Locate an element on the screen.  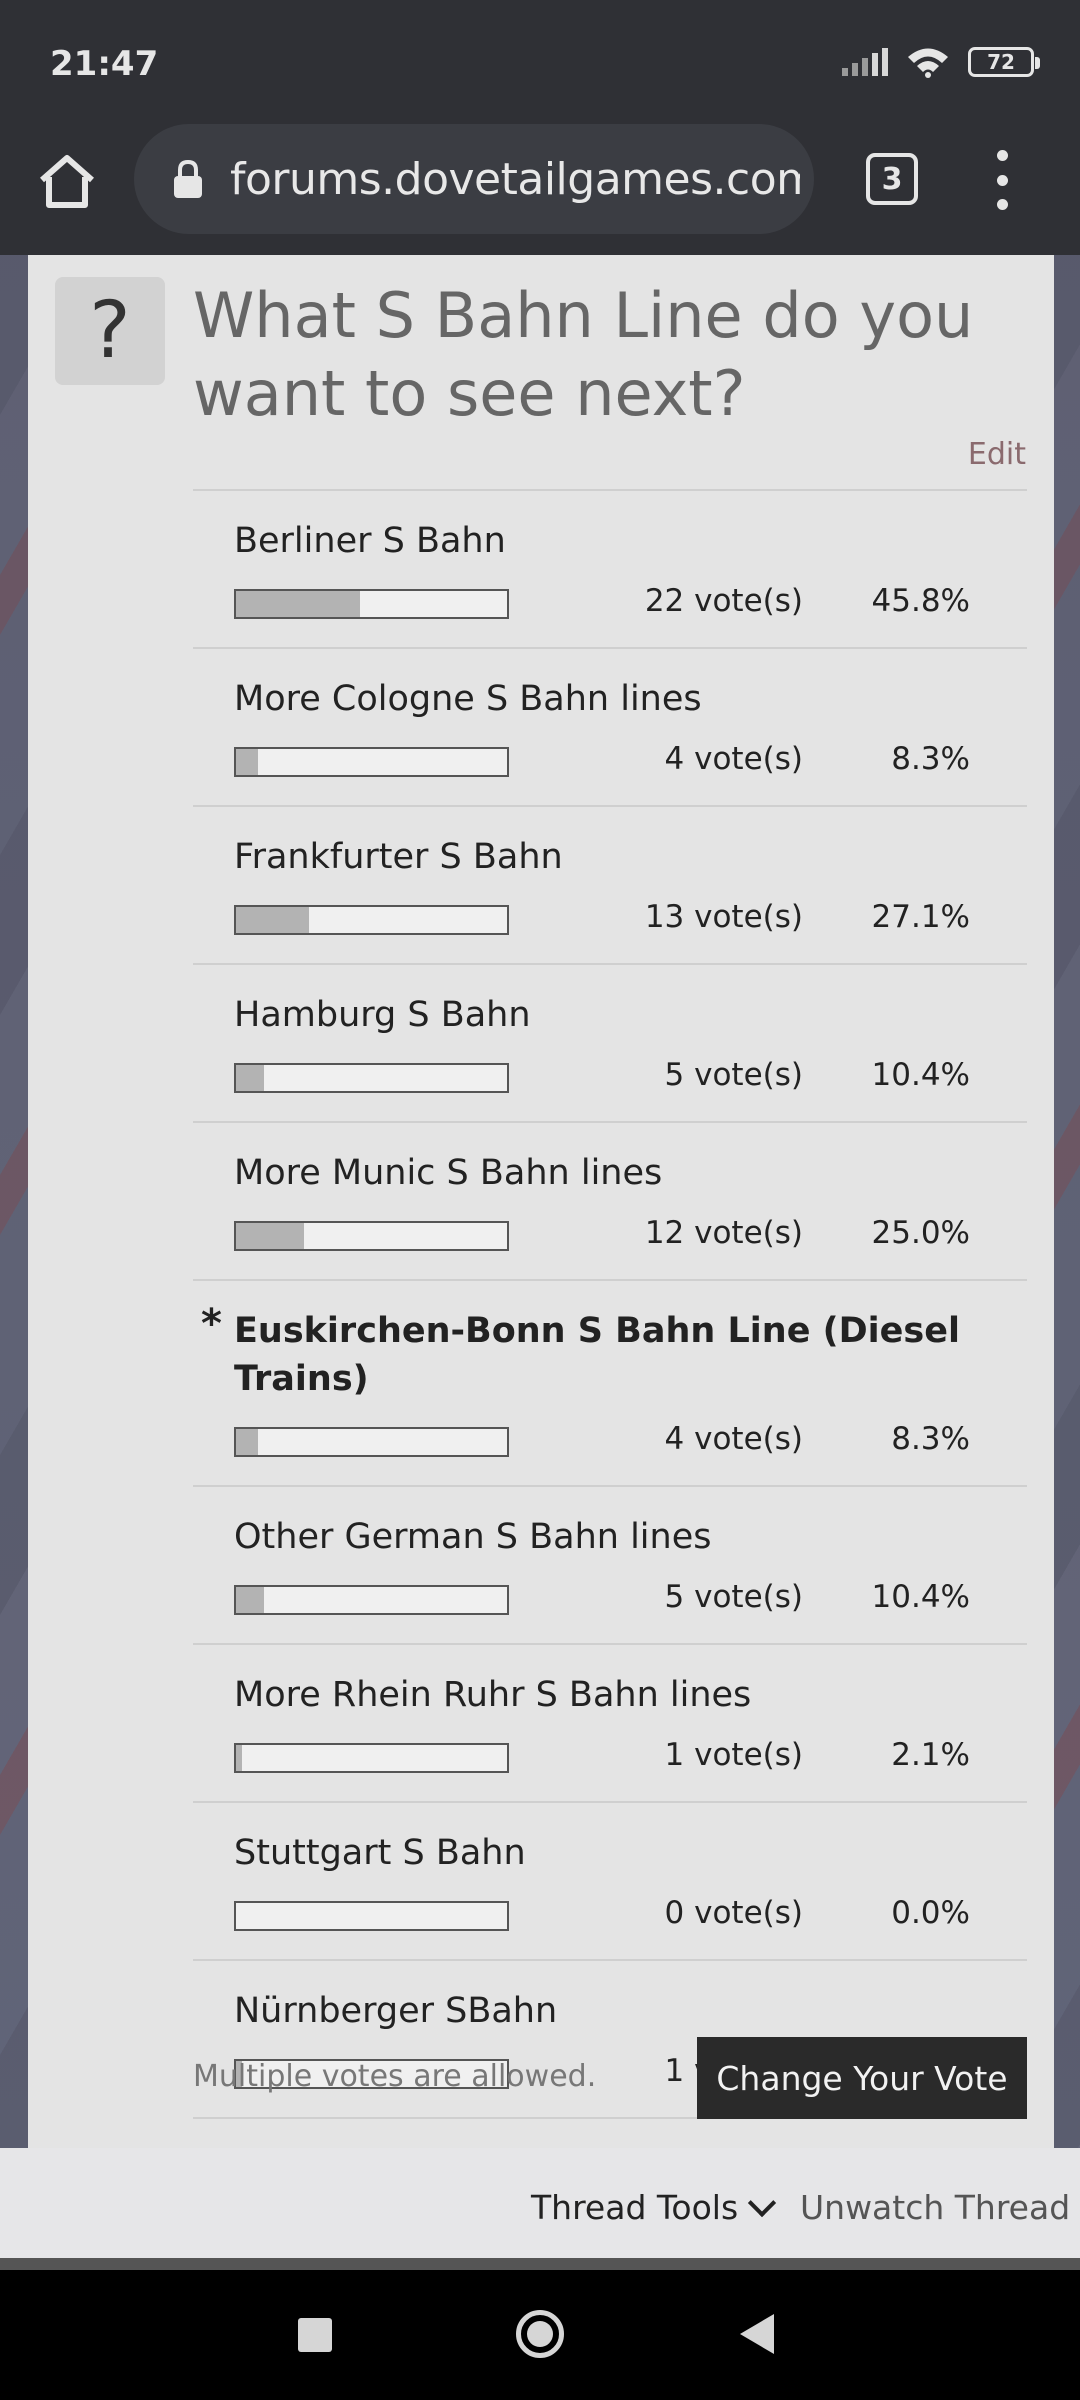
page-bottom-rule is located at coordinates (540, 2264).